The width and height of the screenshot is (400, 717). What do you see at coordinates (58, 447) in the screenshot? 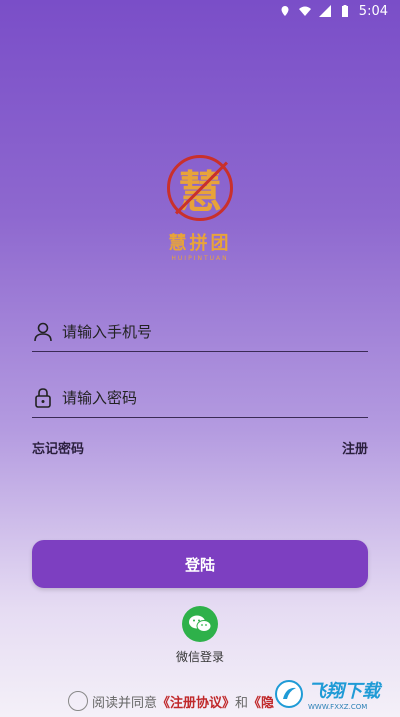
I see `forgot-password-link: 忘记密码` at bounding box center [58, 447].